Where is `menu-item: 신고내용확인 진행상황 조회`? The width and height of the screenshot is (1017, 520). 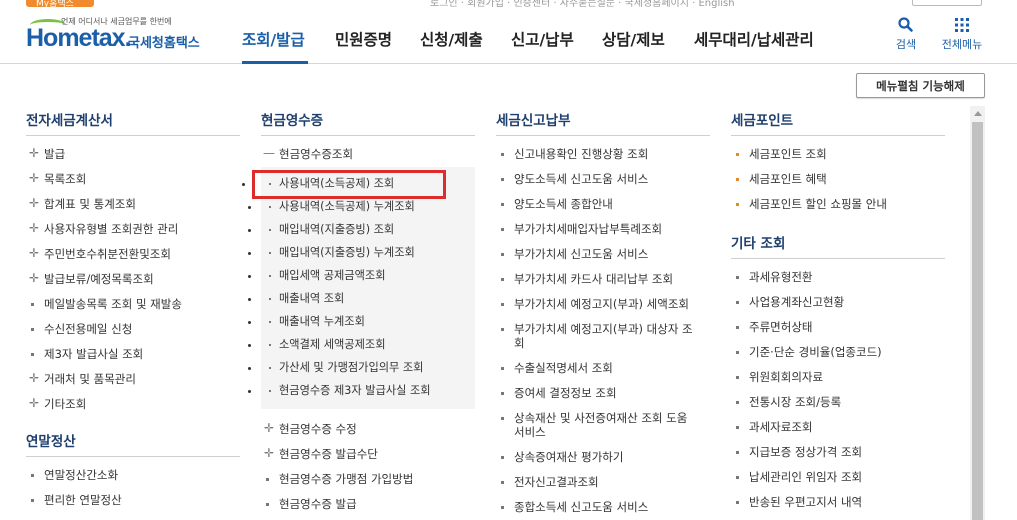
menu-item: 신고내용확인 진행상황 조회 is located at coordinates (603, 154).